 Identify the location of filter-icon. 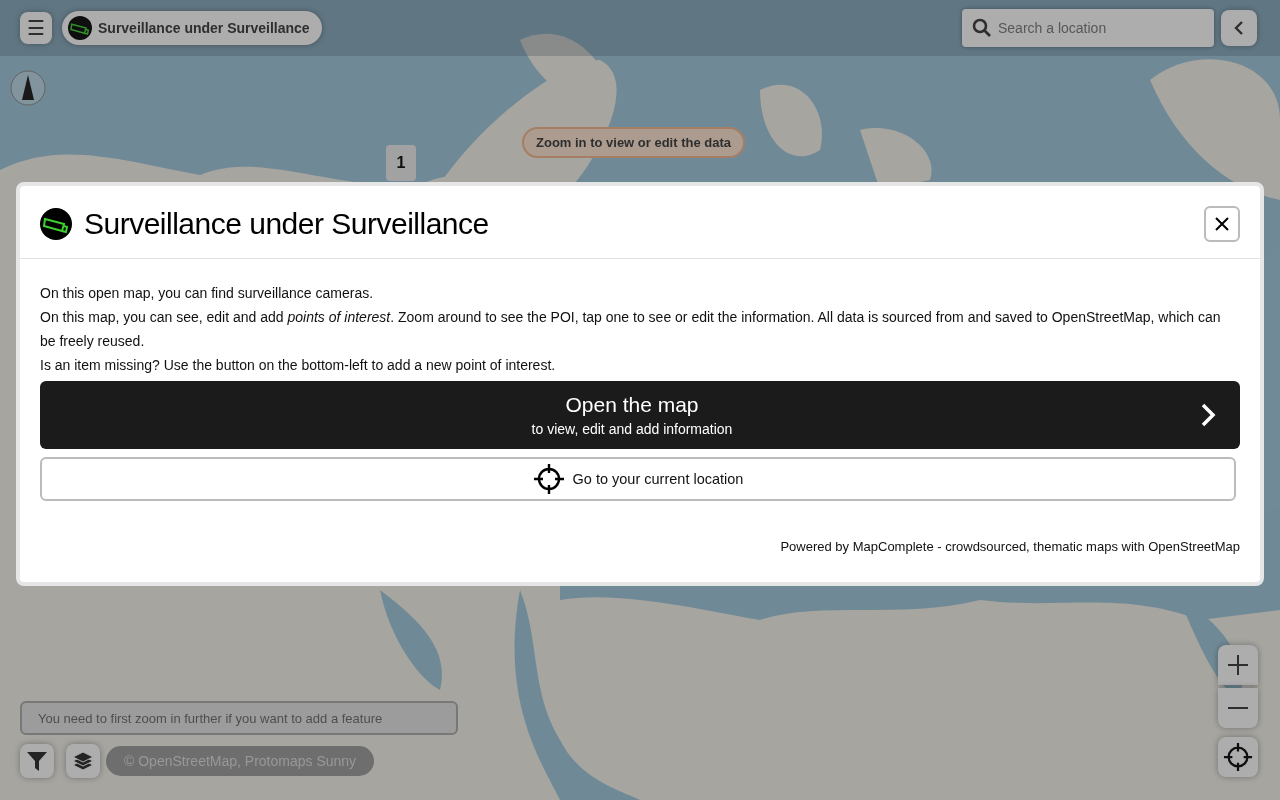
(37, 761).